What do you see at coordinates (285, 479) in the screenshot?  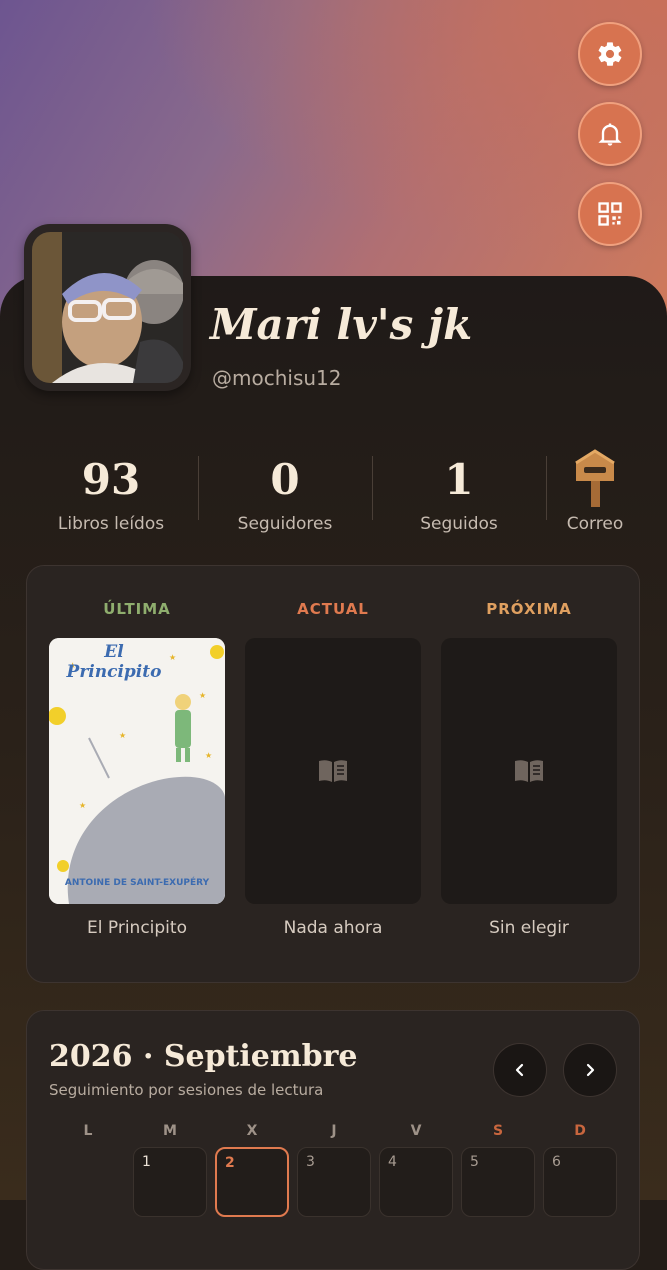 I see `stat-value: 0` at bounding box center [285, 479].